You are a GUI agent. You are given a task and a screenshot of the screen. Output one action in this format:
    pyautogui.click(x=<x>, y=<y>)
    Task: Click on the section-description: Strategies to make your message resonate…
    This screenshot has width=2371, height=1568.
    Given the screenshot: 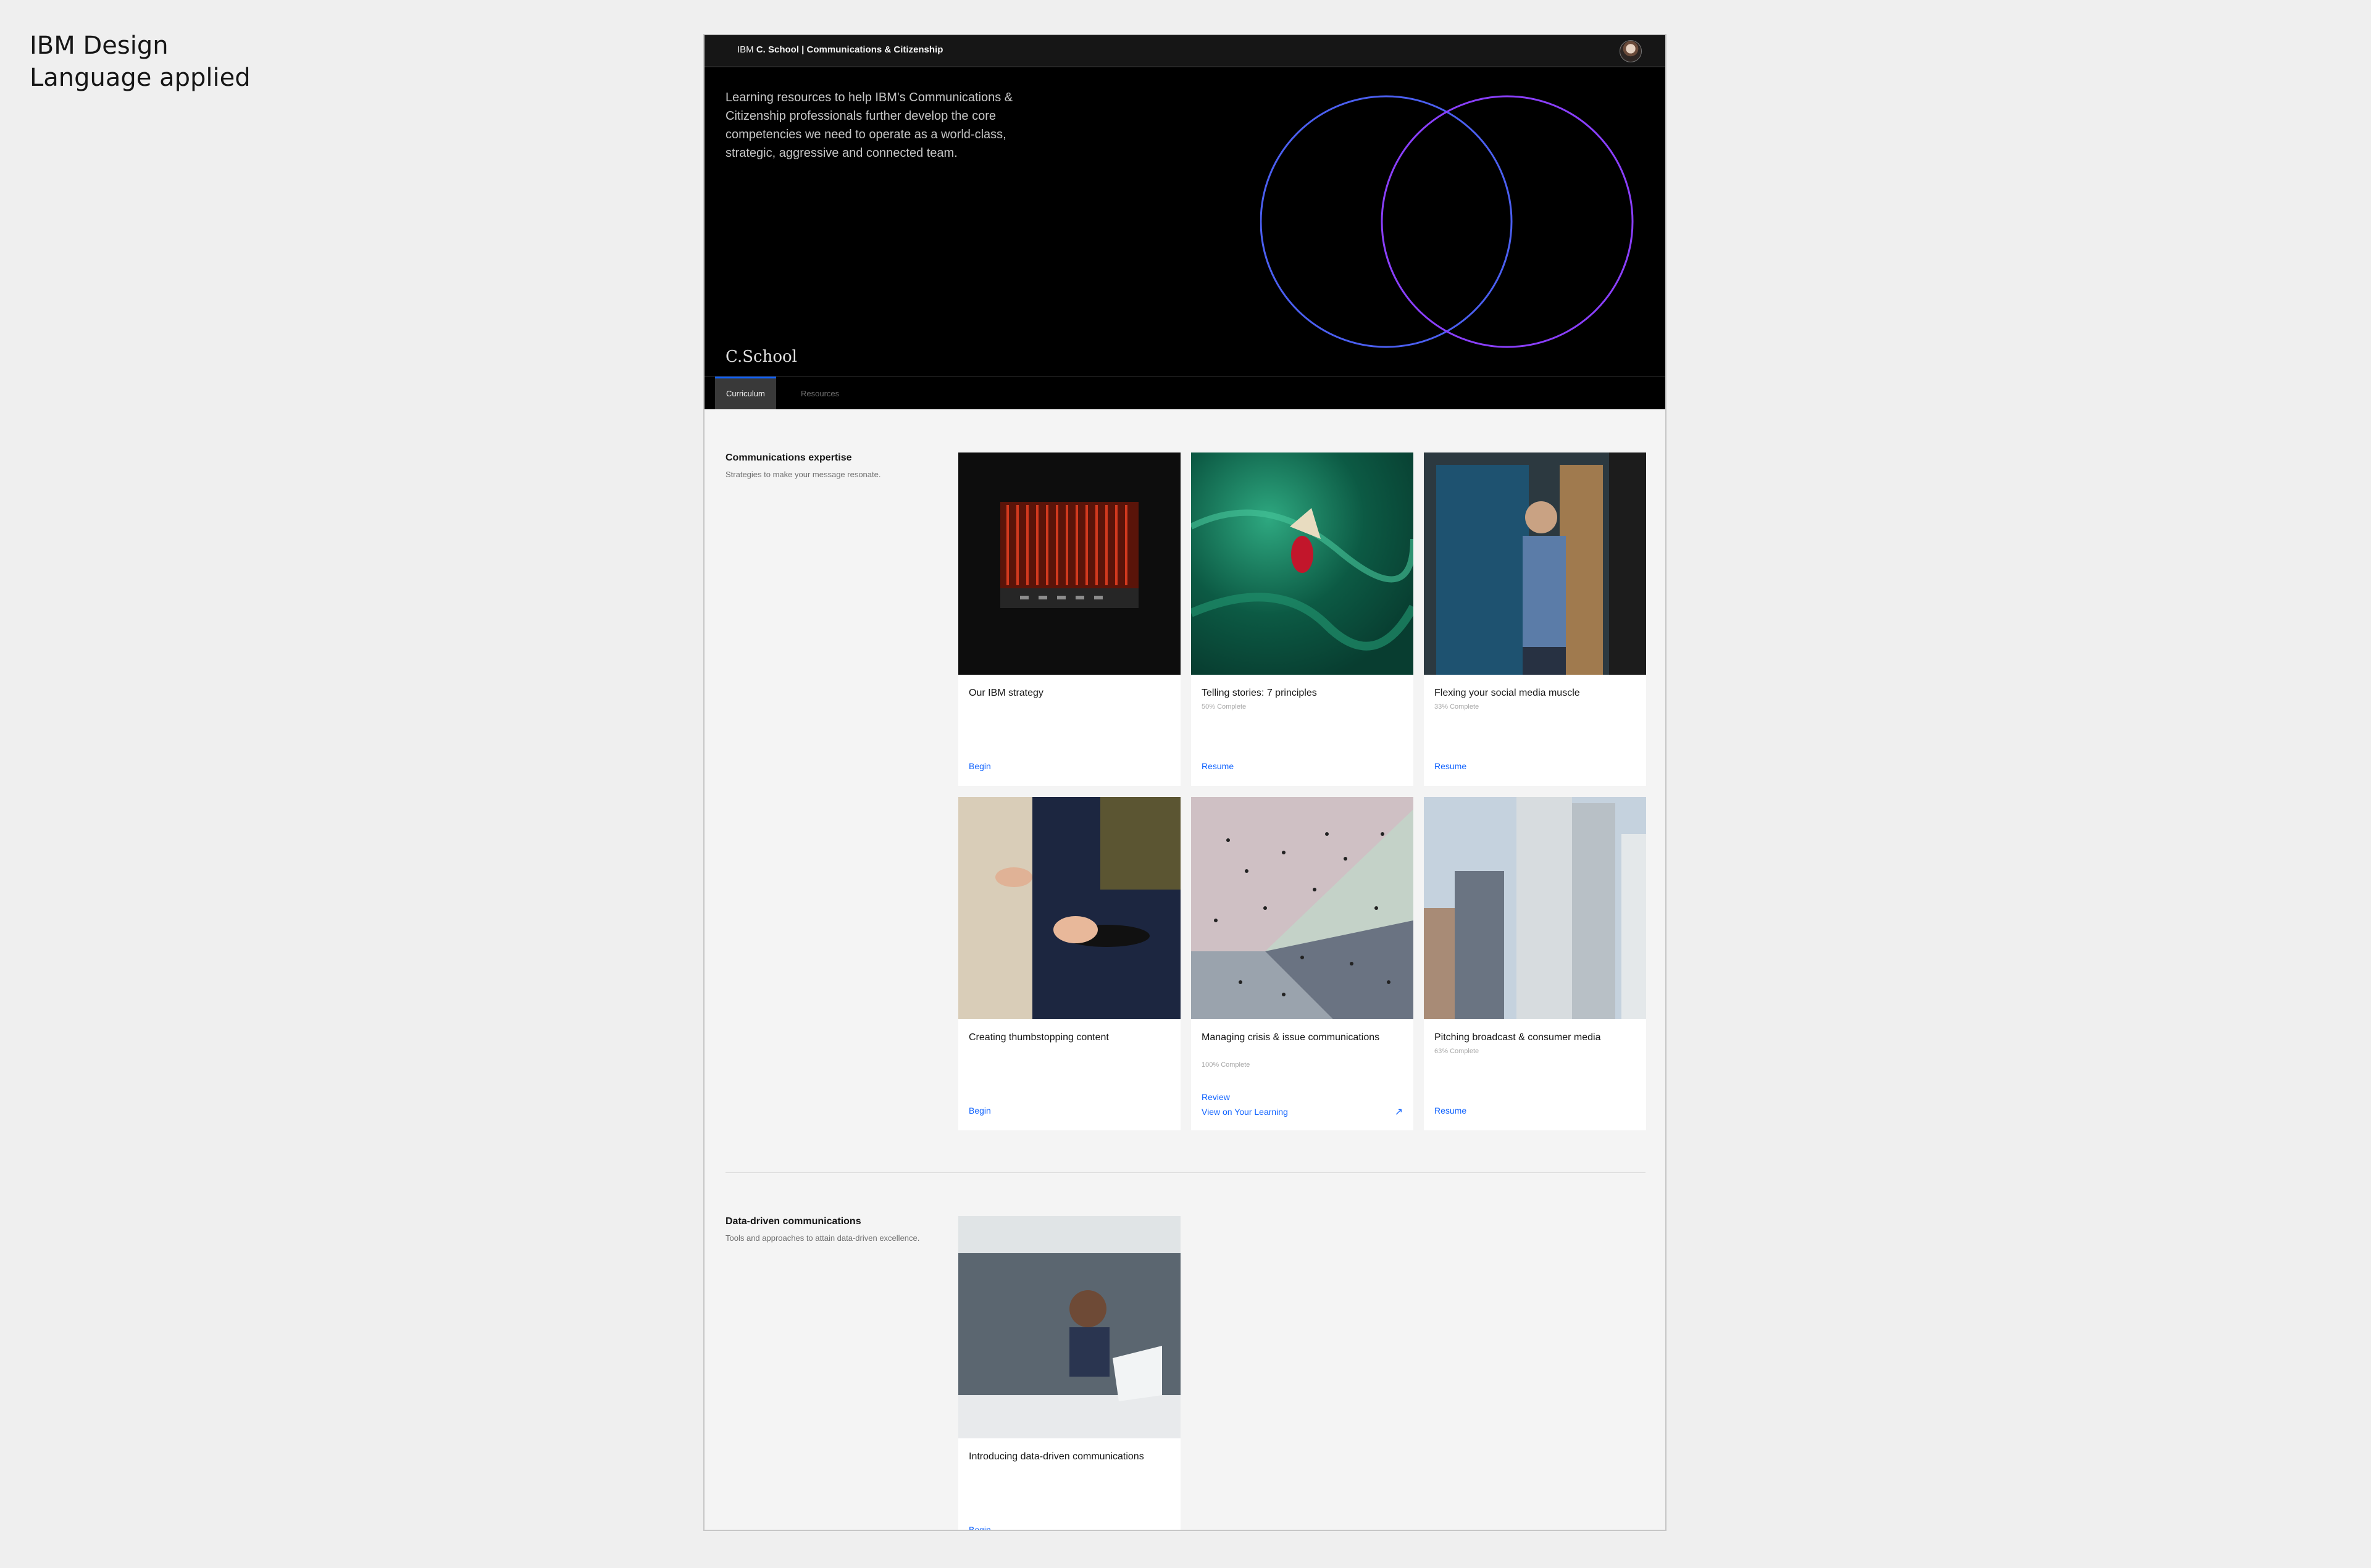 What is the action you would take?
    pyautogui.click(x=803, y=475)
    